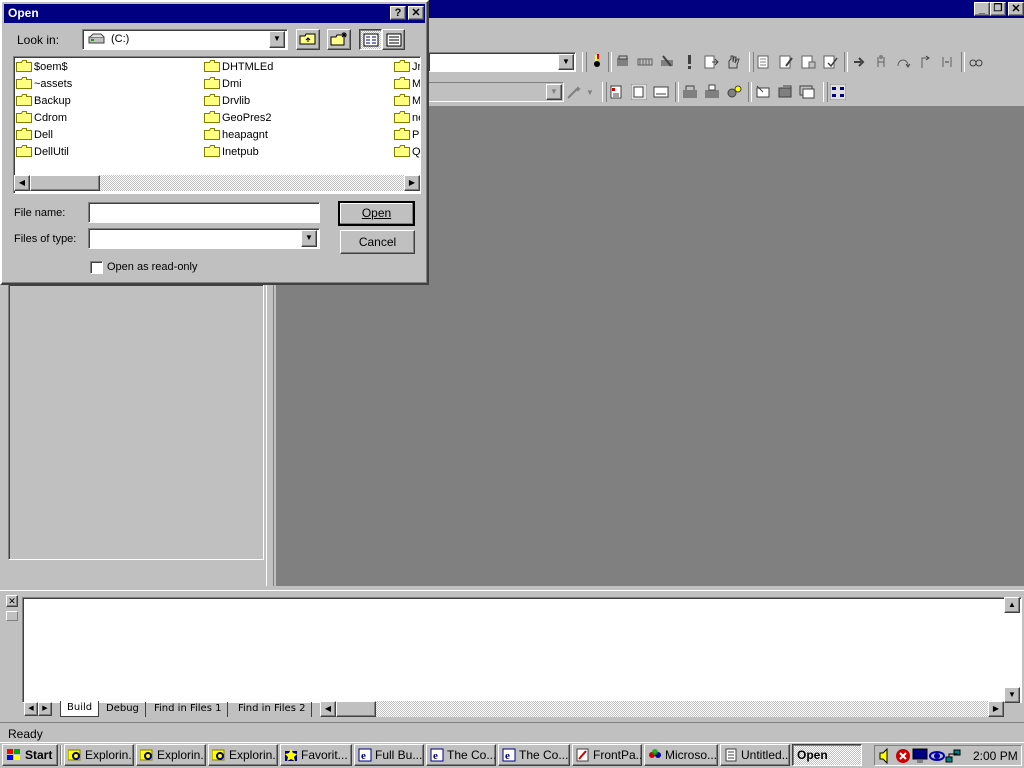  Describe the element at coordinates (398, 13) in the screenshot. I see `dialog-help-button: ?` at that location.